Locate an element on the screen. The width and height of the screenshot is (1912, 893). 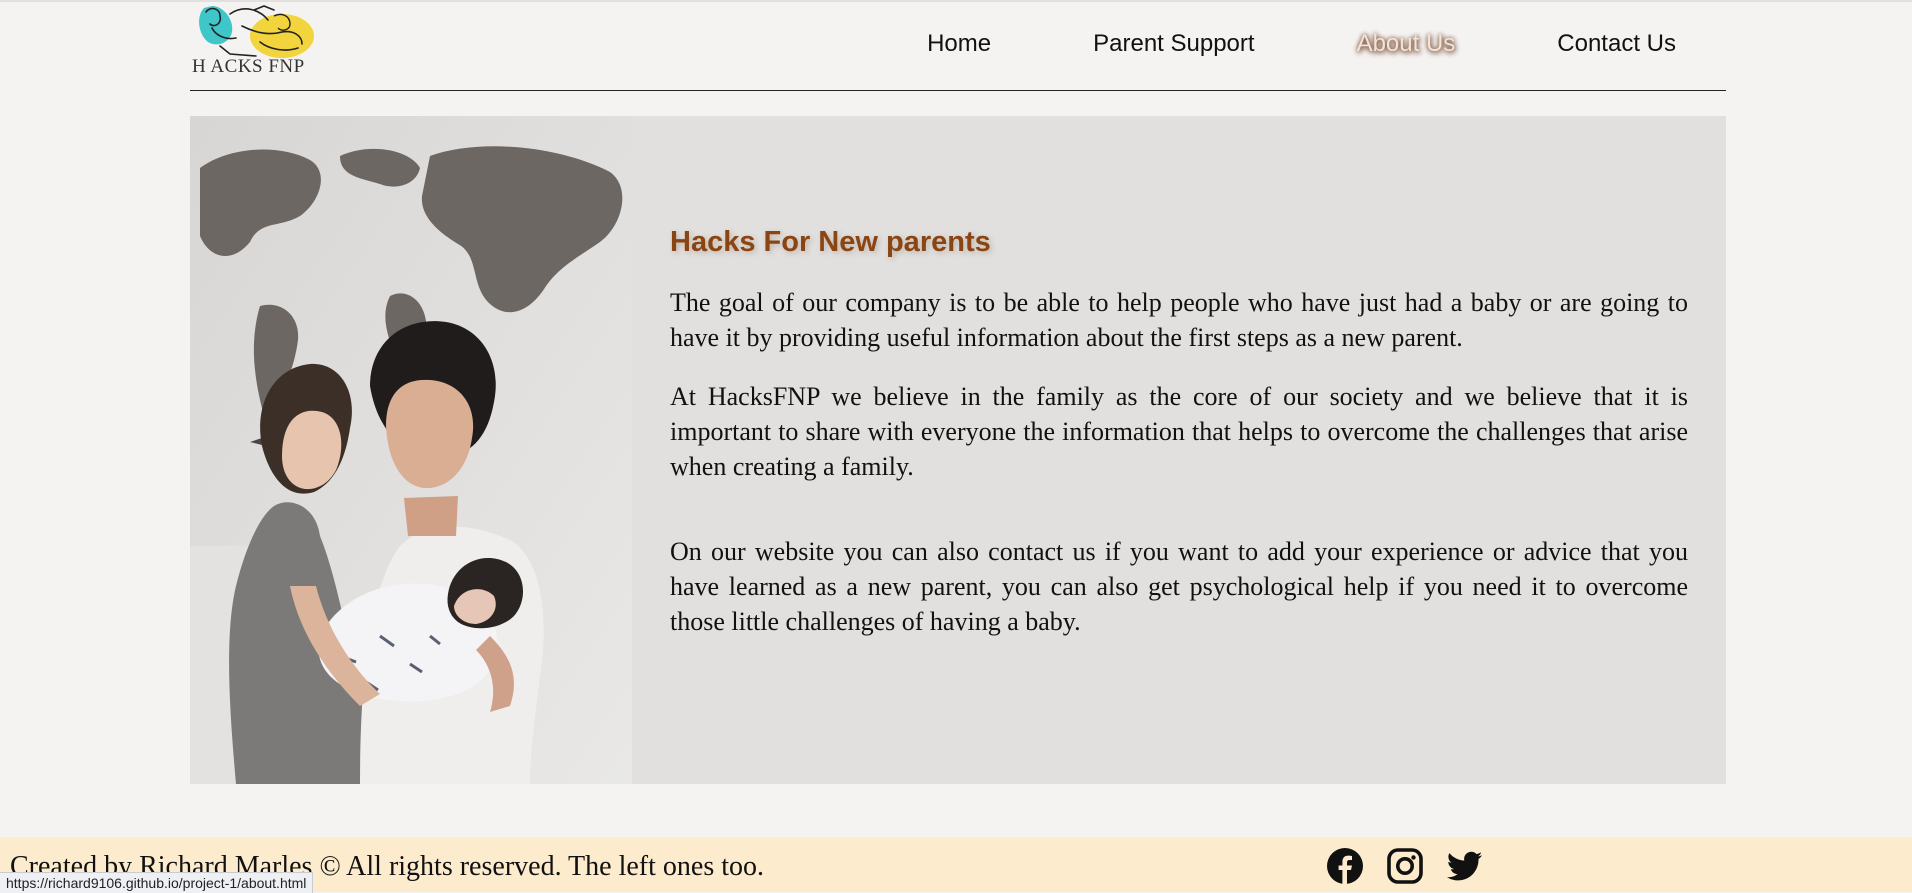
facebook-icon is located at coordinates (1345, 866).